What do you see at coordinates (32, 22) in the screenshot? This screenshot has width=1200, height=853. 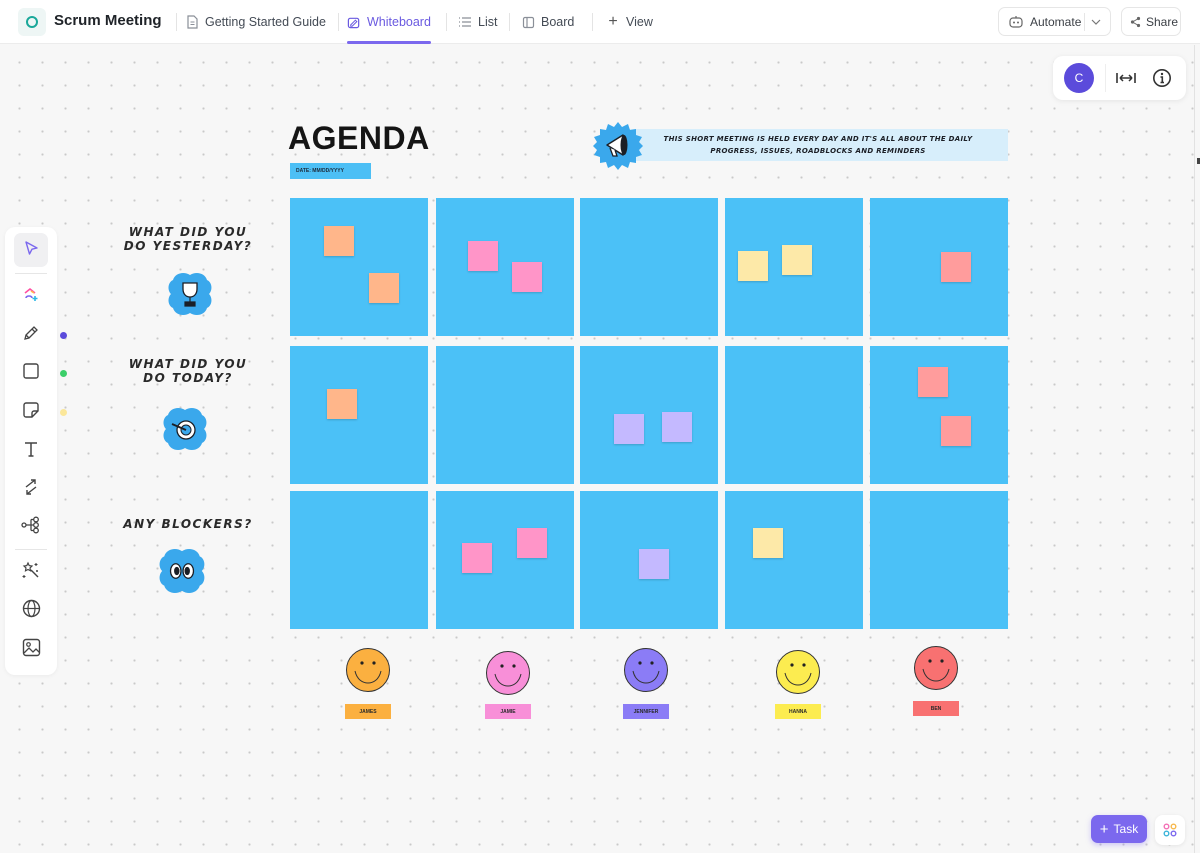 I see `space-icon` at bounding box center [32, 22].